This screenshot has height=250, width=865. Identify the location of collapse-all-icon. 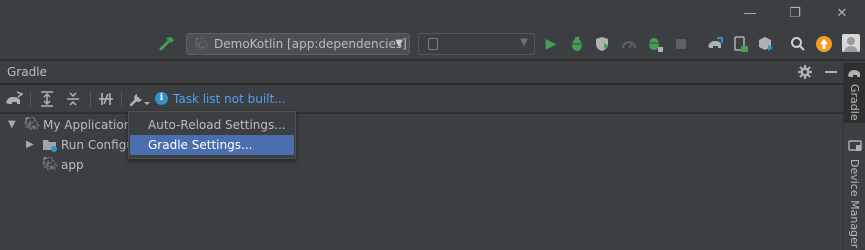
(73, 99).